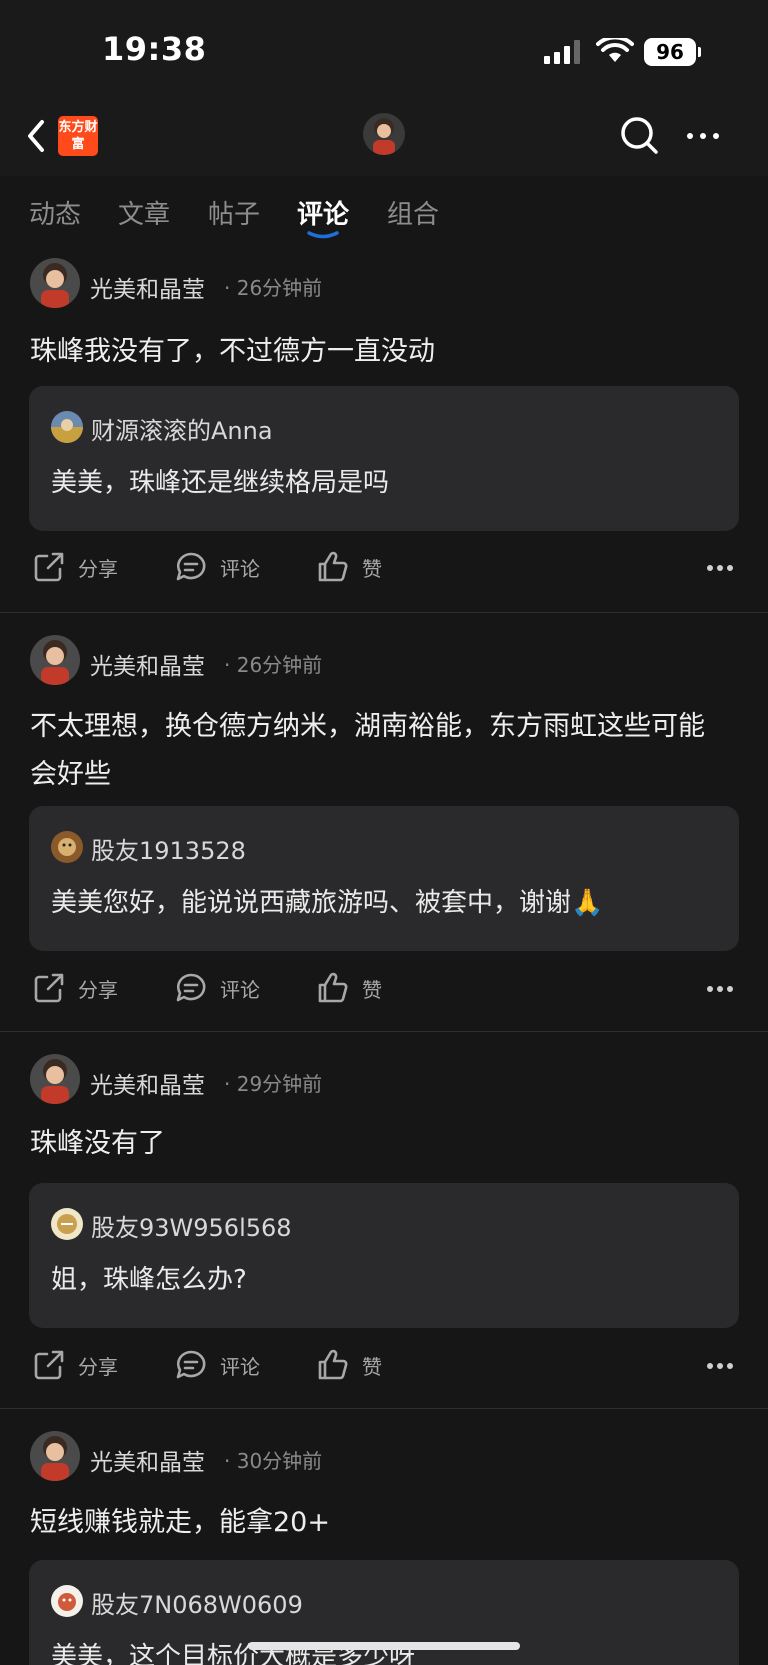 The height and width of the screenshot is (1665, 768). Describe the element at coordinates (380, 1144) in the screenshot. I see `comment-text: 珠峰没有了` at that location.